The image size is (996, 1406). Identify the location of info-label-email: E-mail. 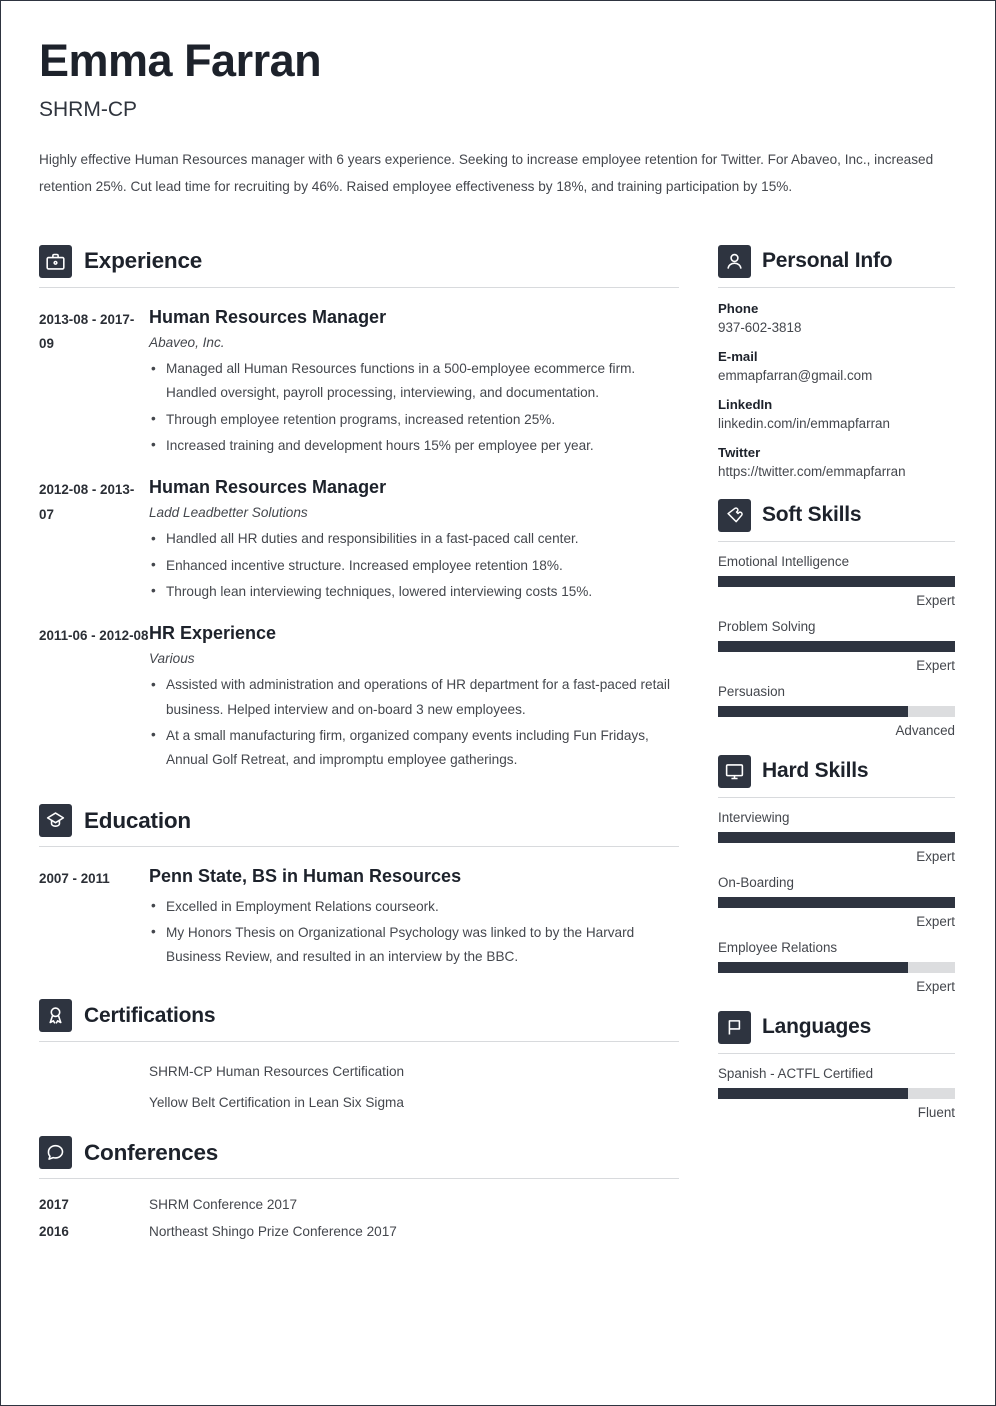
(738, 356).